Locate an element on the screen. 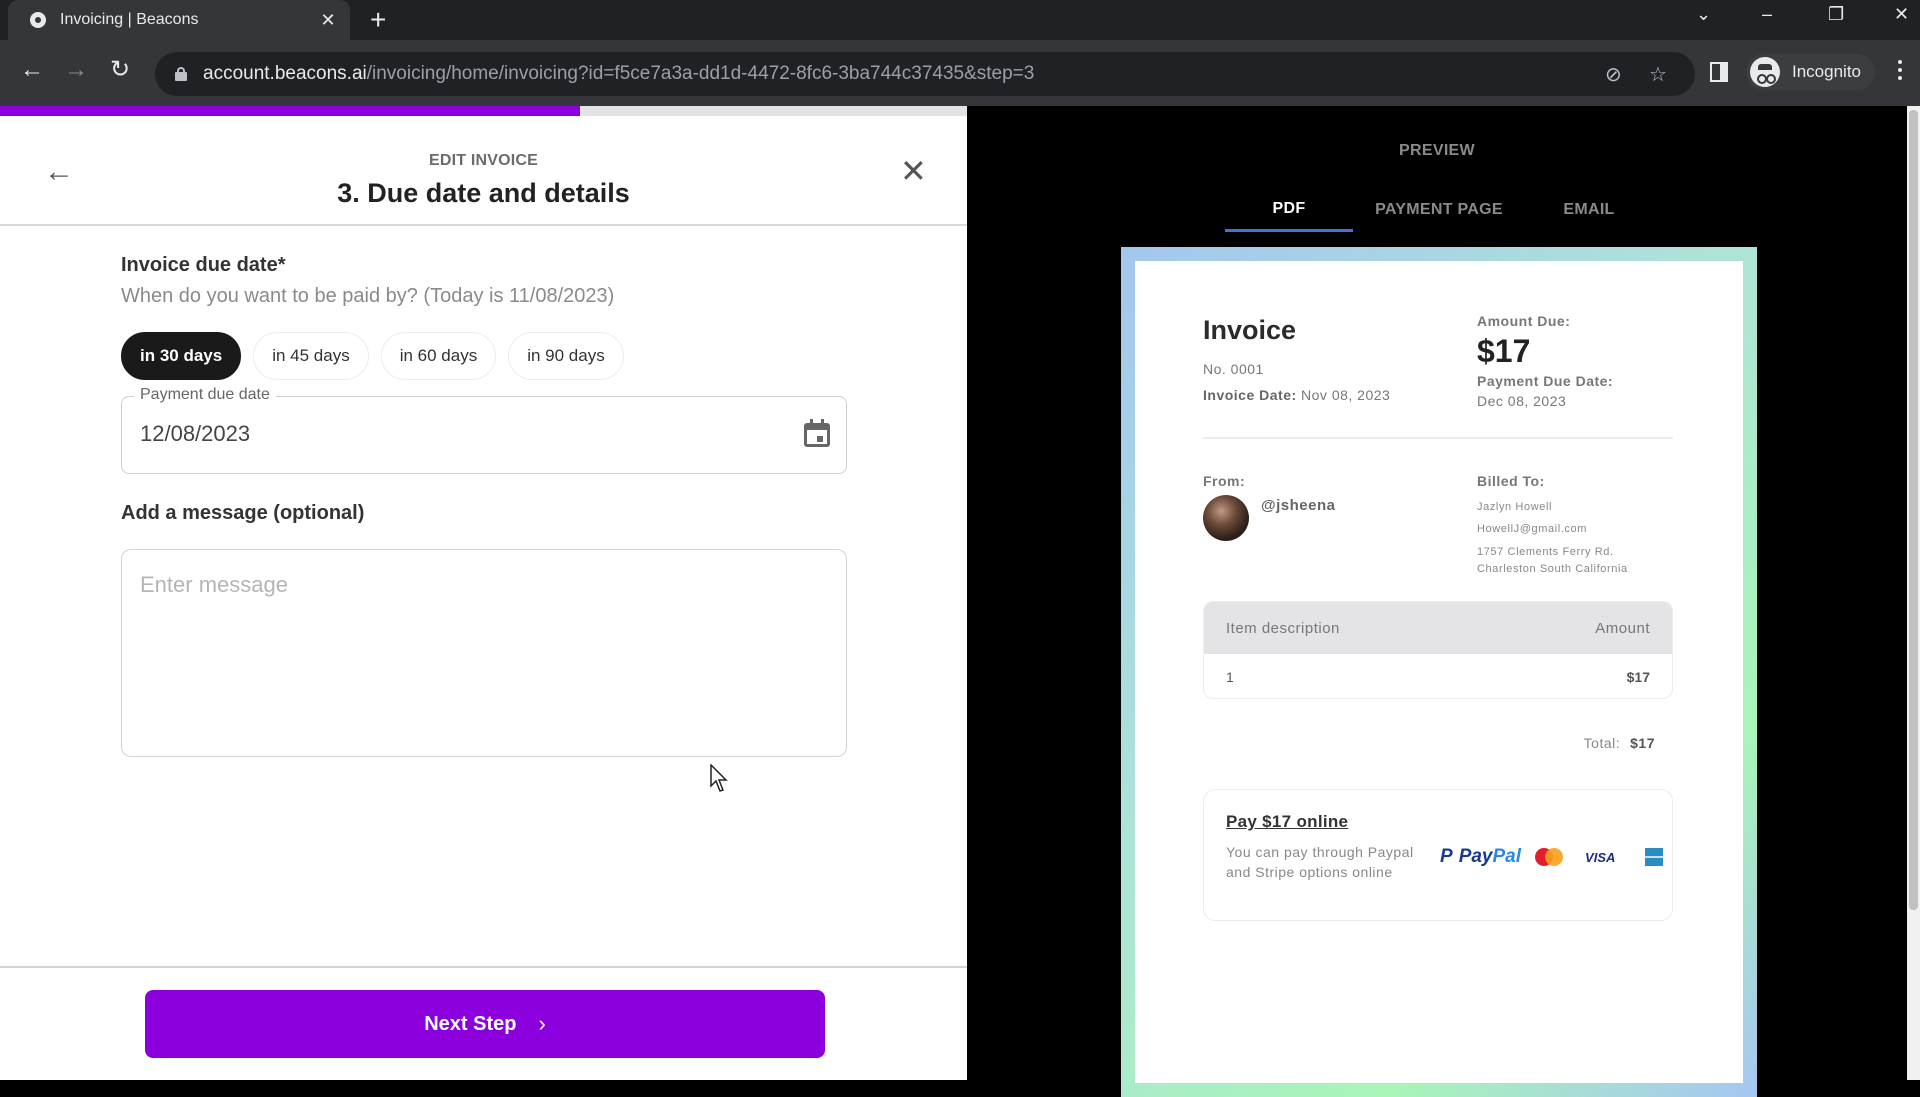  editor-eyebrow: EDIT INVOICE is located at coordinates (483, 160).